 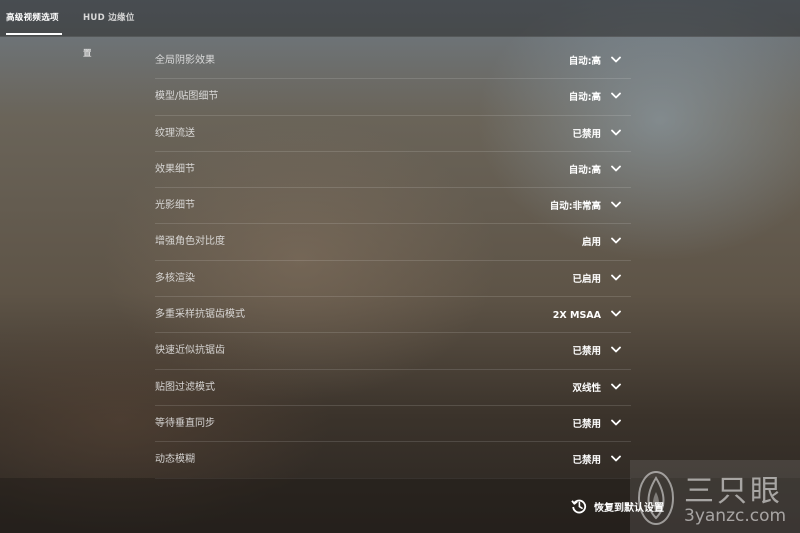 What do you see at coordinates (175, 460) in the screenshot?
I see `setting-label: 动态模糊` at bounding box center [175, 460].